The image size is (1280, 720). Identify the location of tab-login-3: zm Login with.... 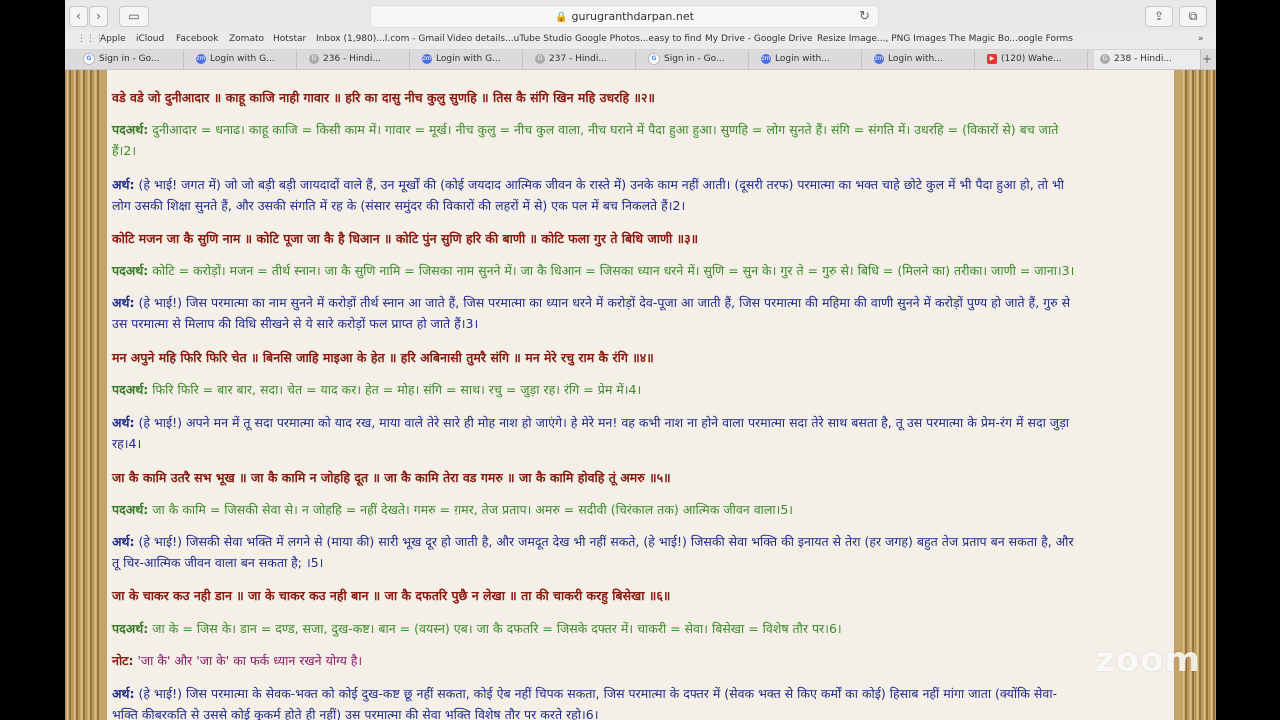
(808, 59).